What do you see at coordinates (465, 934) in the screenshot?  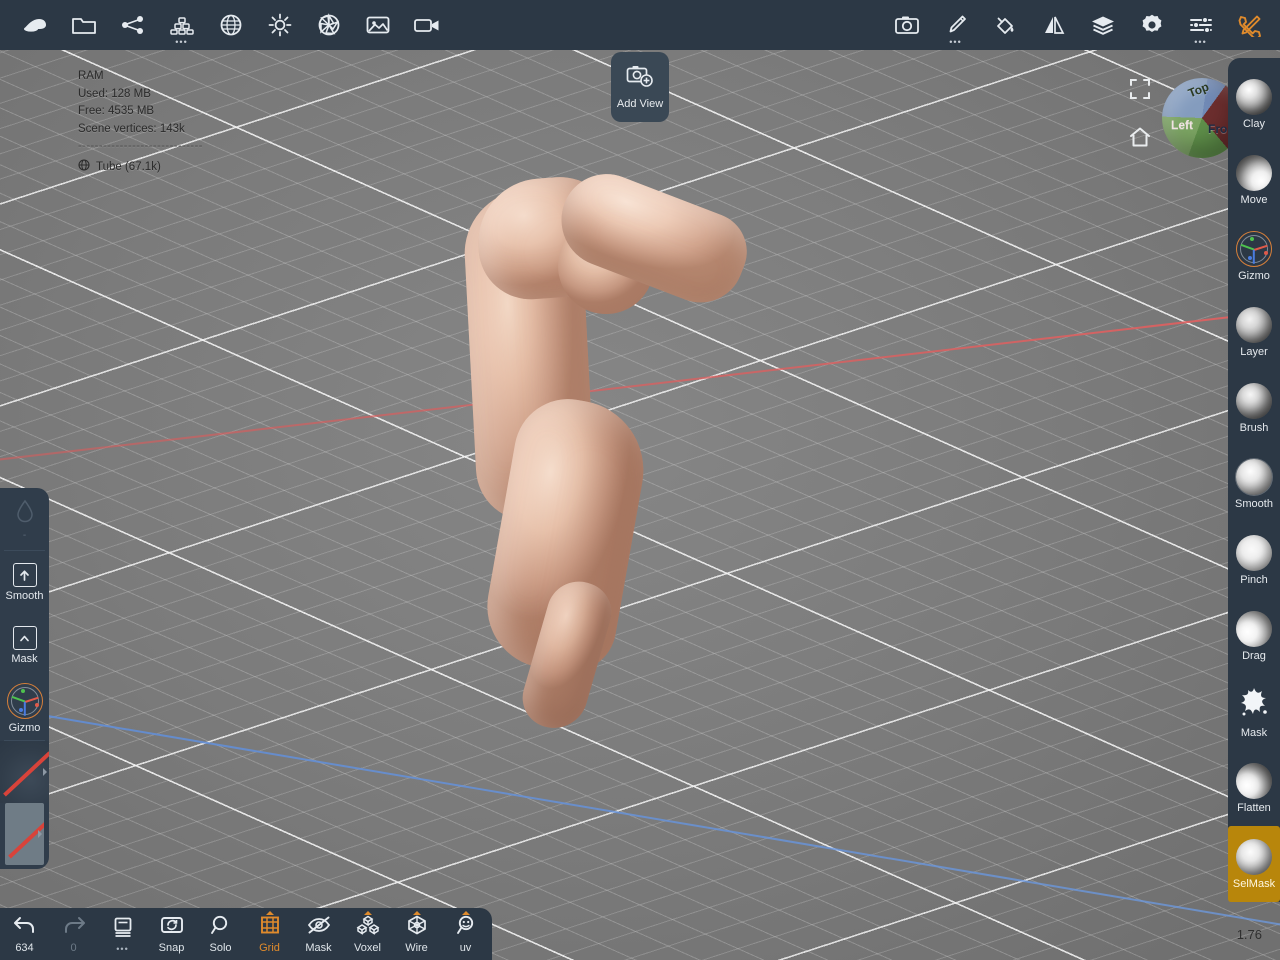 I see `uv-button: uv` at bounding box center [465, 934].